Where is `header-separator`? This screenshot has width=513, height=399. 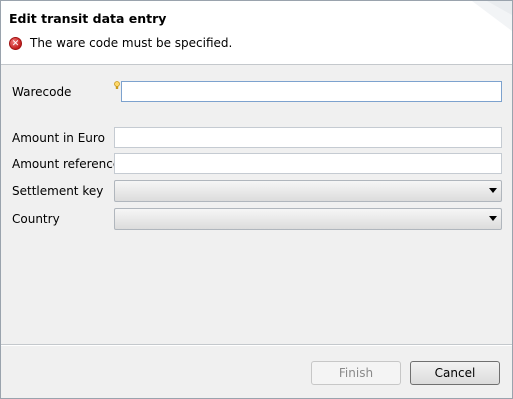
header-separator is located at coordinates (256, 64).